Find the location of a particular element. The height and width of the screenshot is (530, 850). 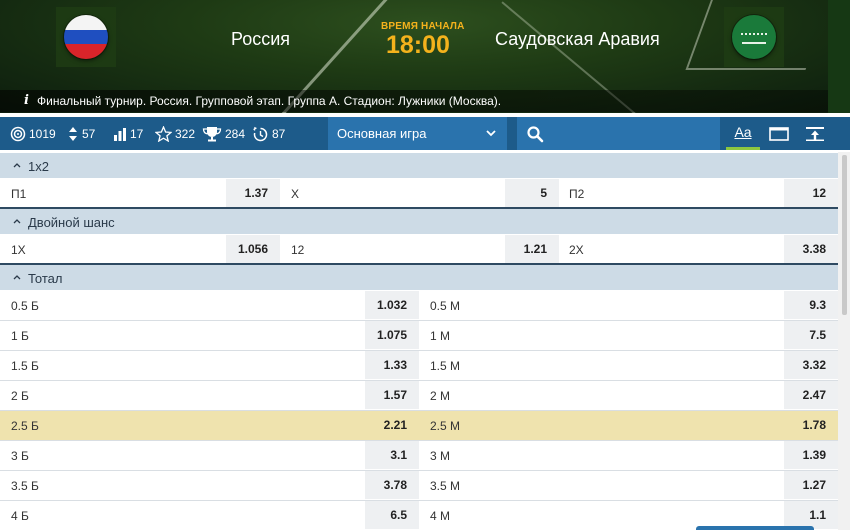

market-group-select: Основная игра is located at coordinates (417, 133).